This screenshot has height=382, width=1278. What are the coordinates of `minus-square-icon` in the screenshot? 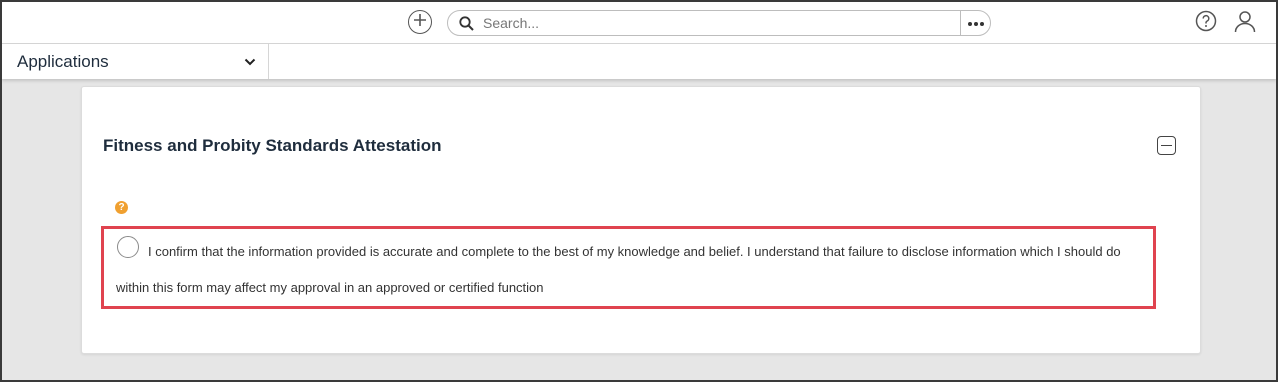 It's located at (1166, 145).